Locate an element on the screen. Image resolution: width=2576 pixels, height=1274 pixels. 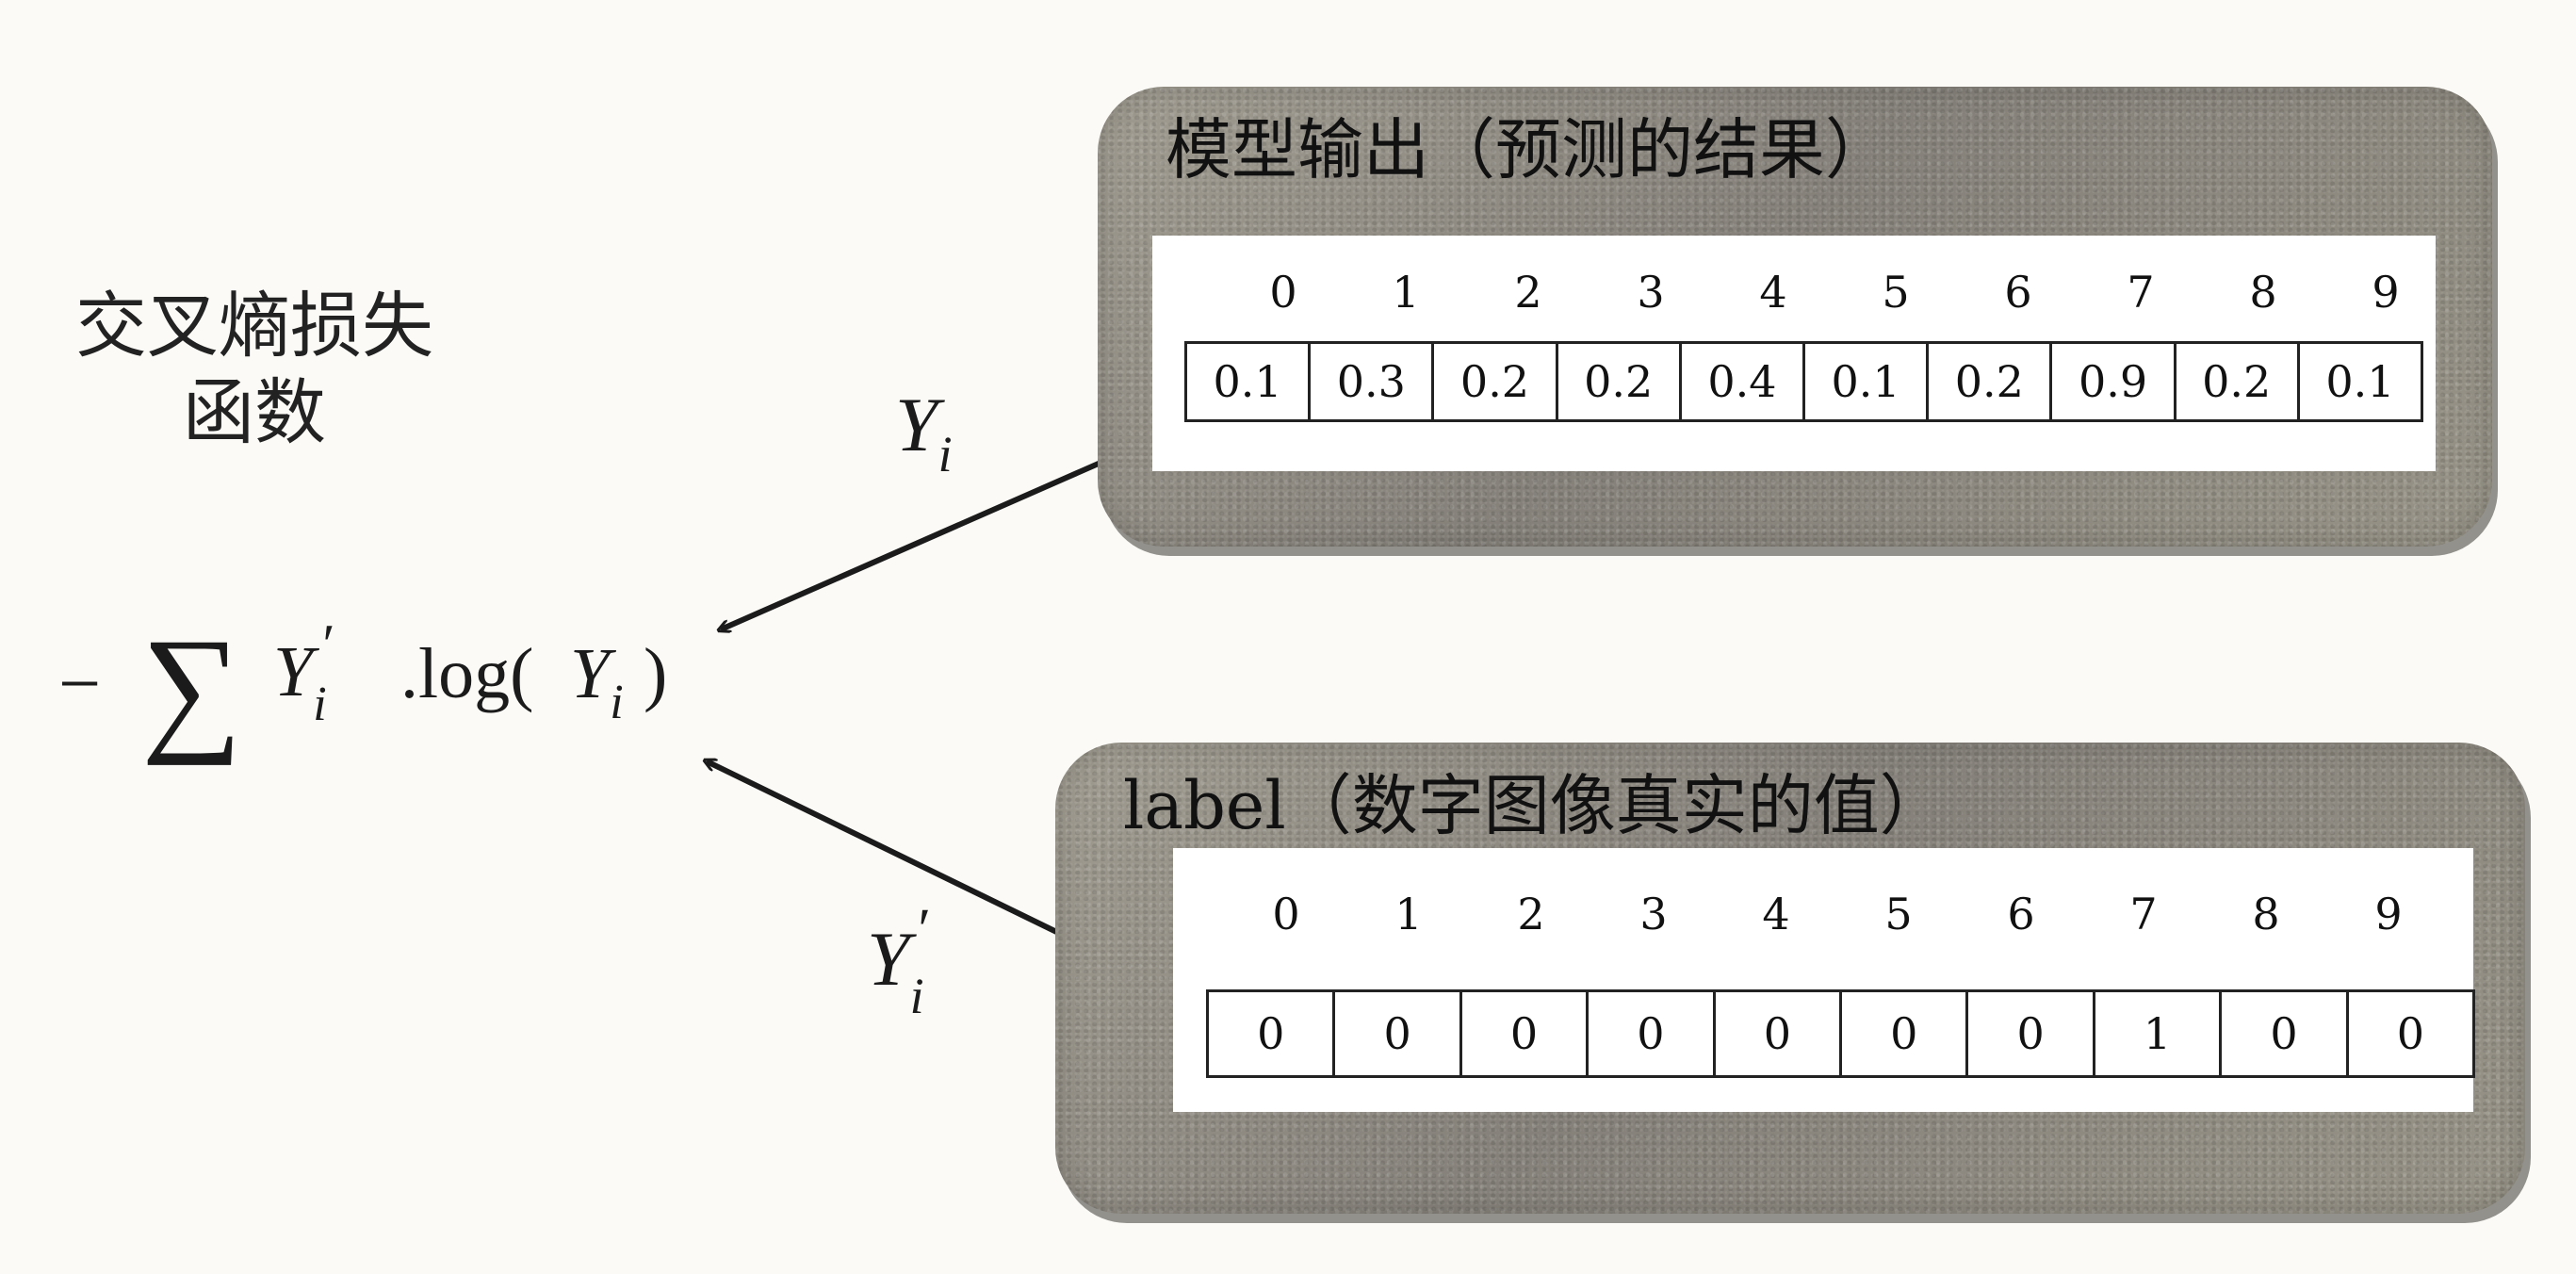
formula-sum: ∑ is located at coordinates (191, 688).